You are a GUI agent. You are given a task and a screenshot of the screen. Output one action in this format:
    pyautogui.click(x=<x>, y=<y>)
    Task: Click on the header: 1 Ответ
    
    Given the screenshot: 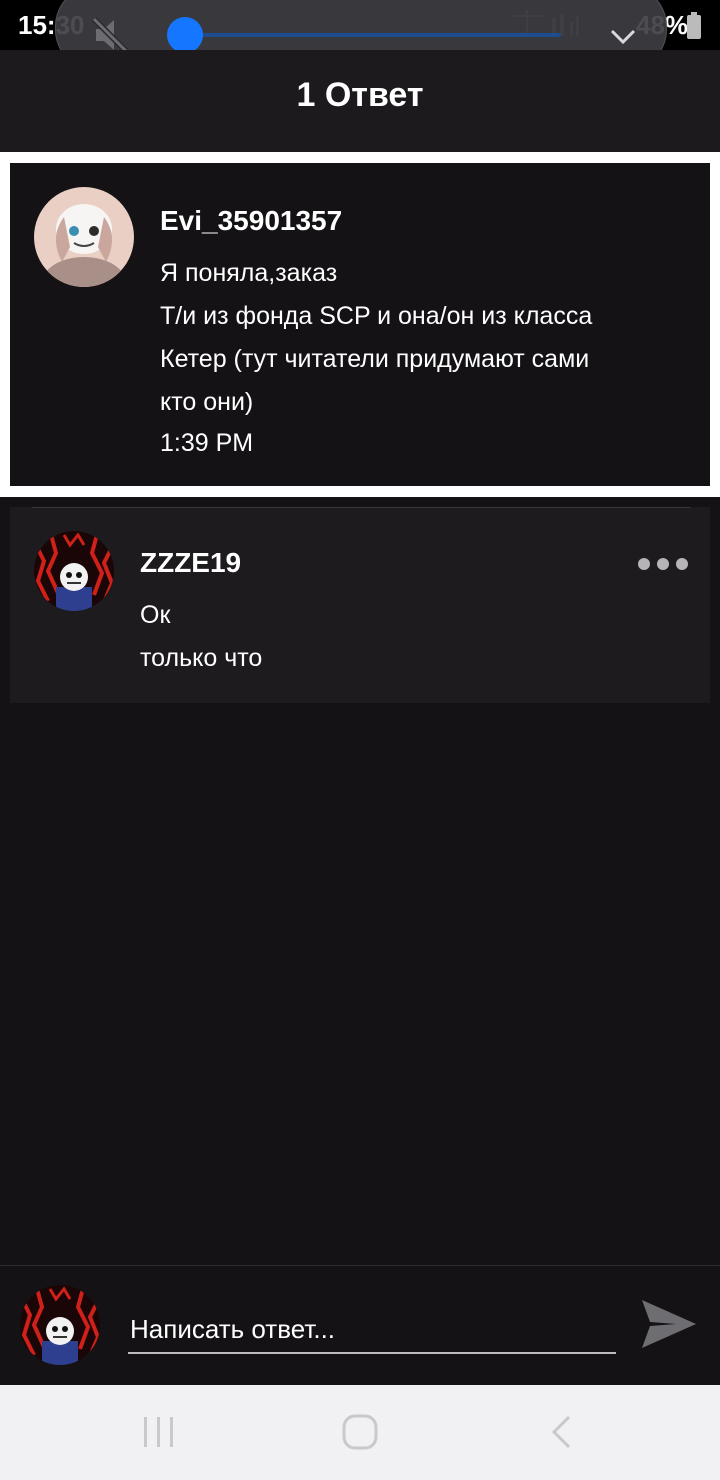 What is the action you would take?
    pyautogui.click(x=360, y=101)
    